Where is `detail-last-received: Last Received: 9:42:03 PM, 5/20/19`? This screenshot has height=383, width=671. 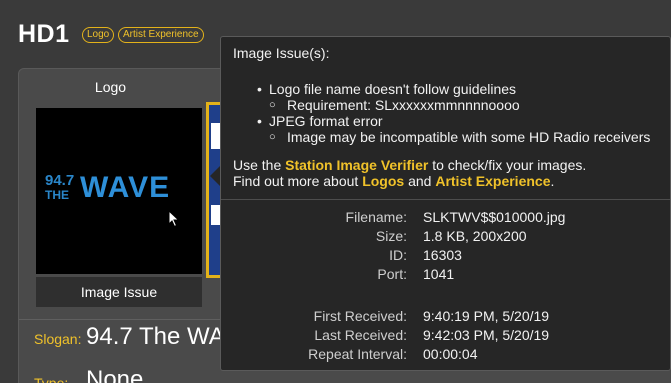 detail-last-received: Last Received: 9:42:03 PM, 5/20/19 is located at coordinates (445, 335).